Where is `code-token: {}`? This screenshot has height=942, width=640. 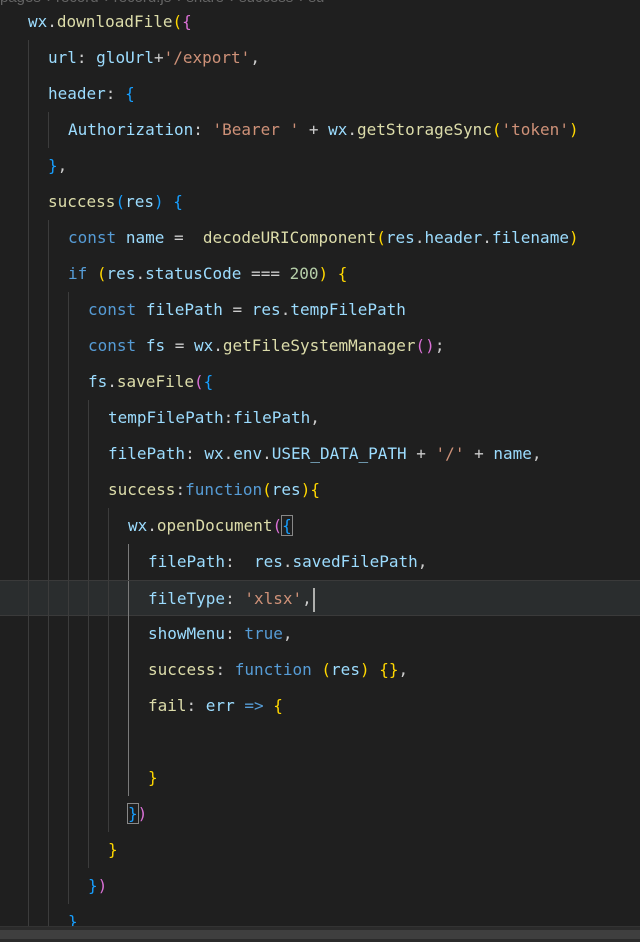 code-token: {} is located at coordinates (389, 669).